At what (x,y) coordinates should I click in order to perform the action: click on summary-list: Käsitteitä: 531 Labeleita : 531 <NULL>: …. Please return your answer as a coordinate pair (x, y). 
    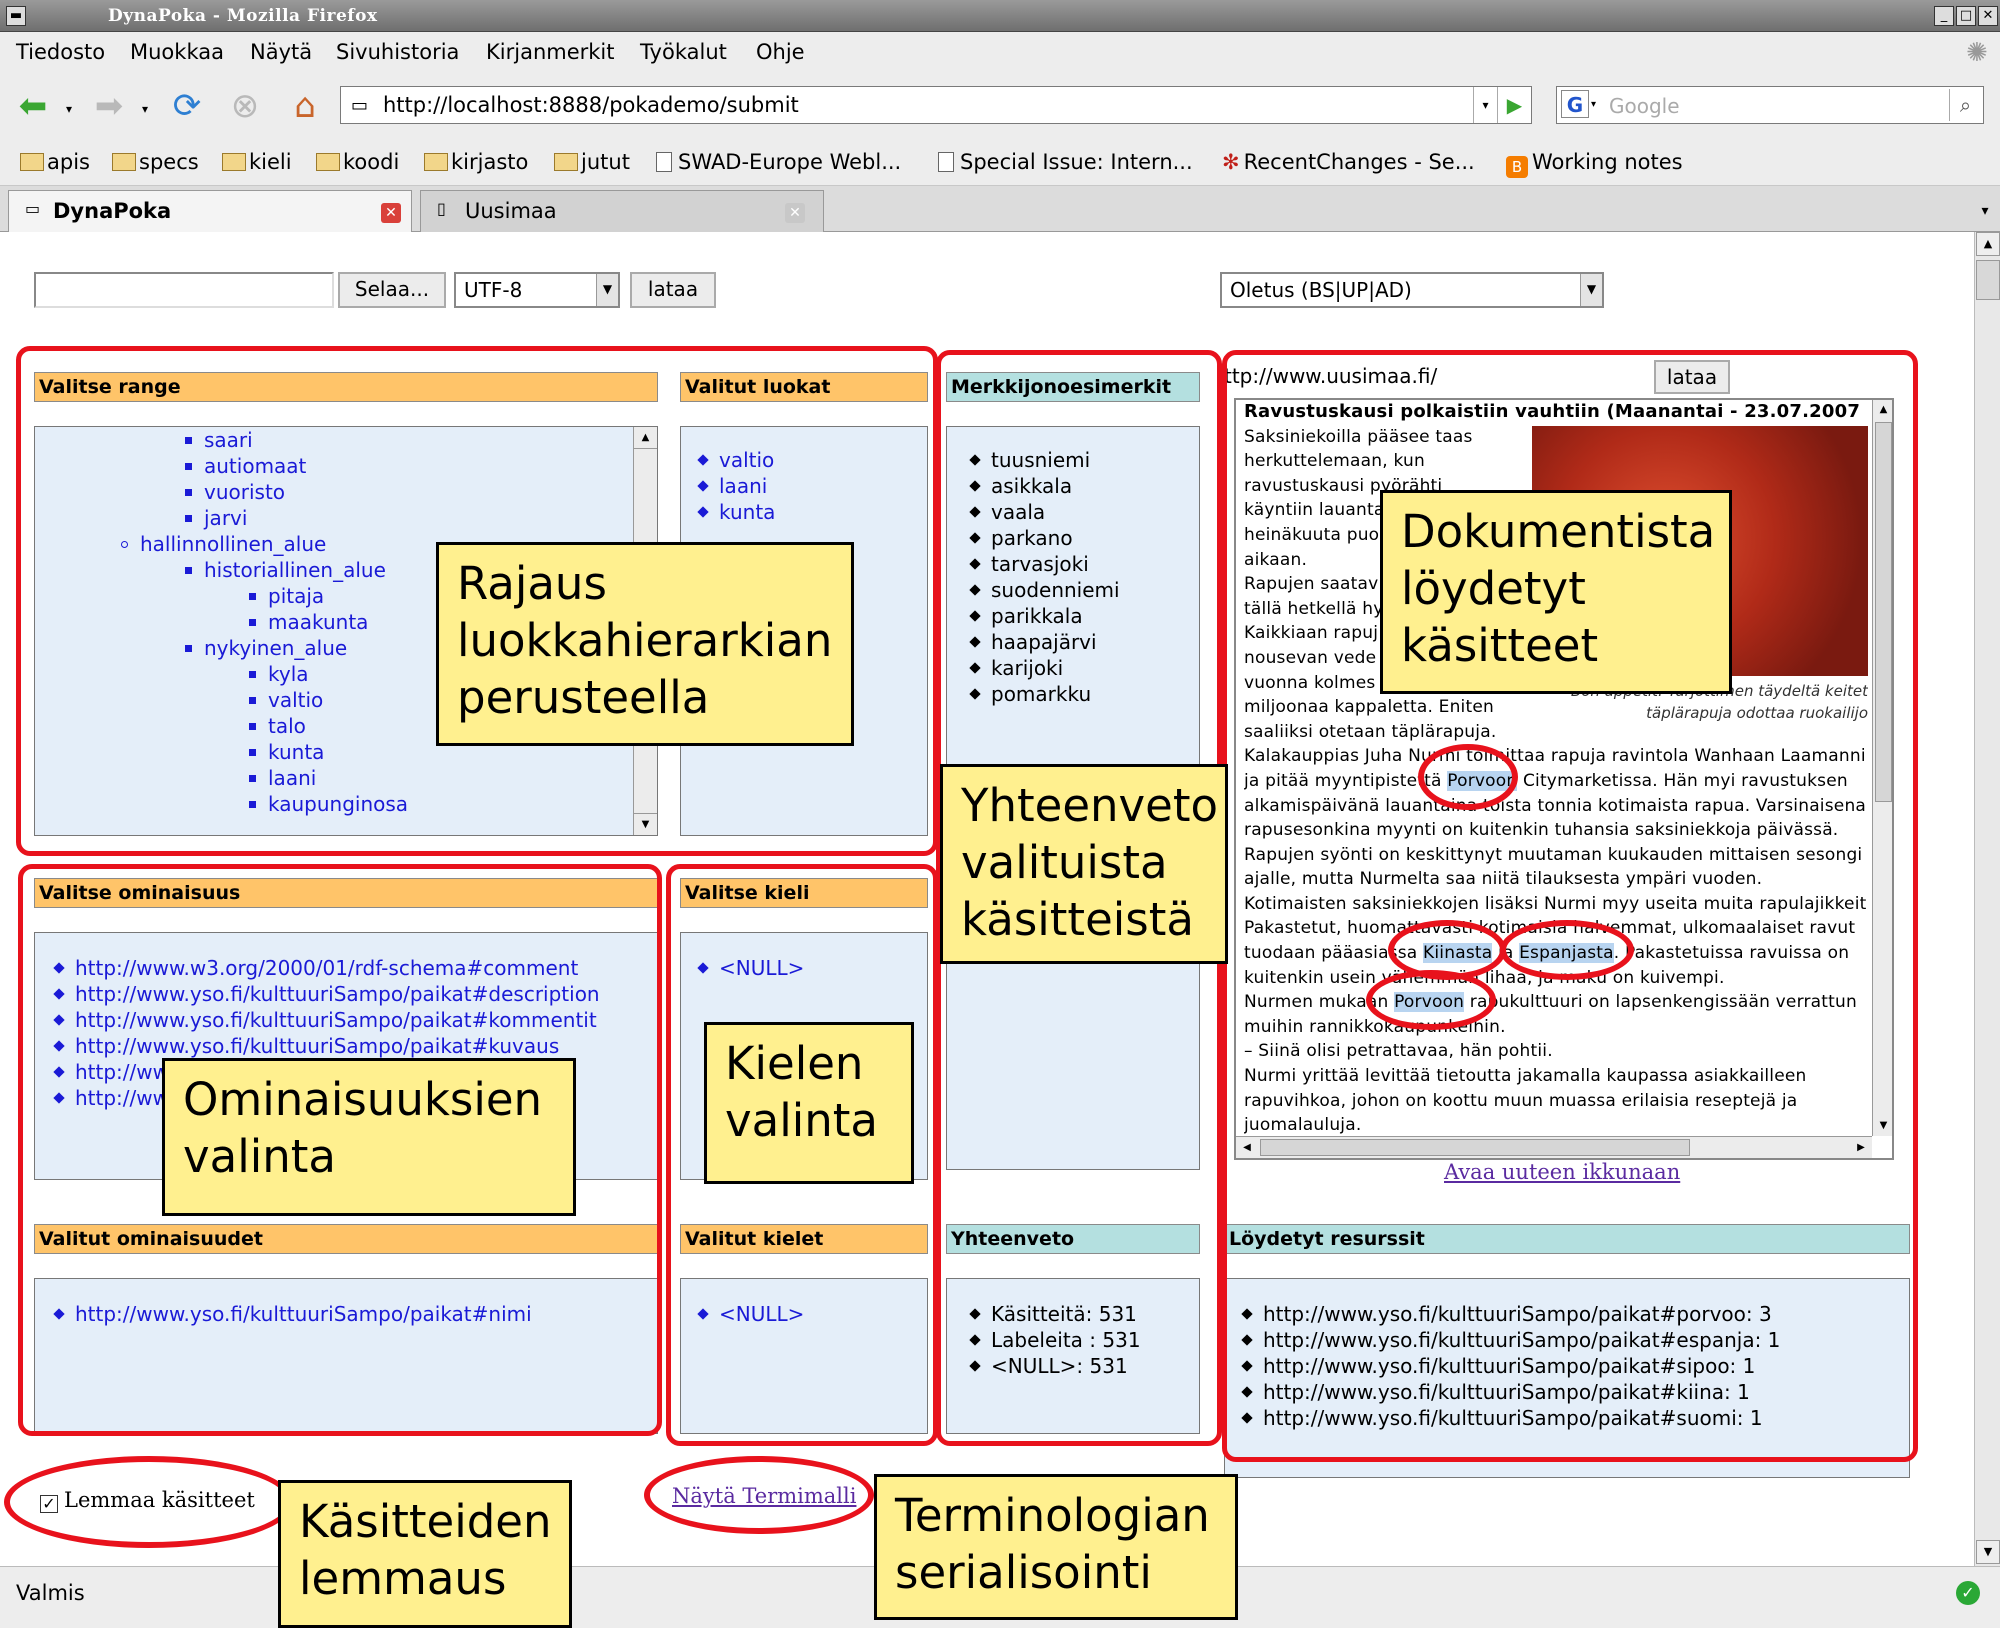
    Looking at the image, I should click on (1073, 1356).